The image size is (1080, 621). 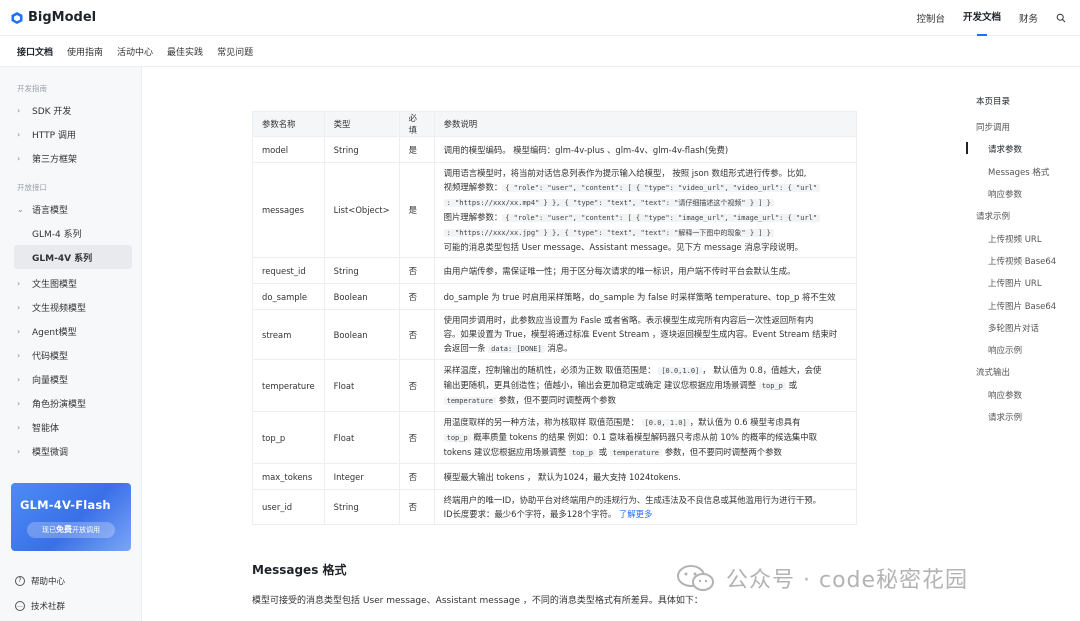 What do you see at coordinates (70, 451) in the screenshot?
I see `sidebar-item-finetune: › 模型微调` at bounding box center [70, 451].